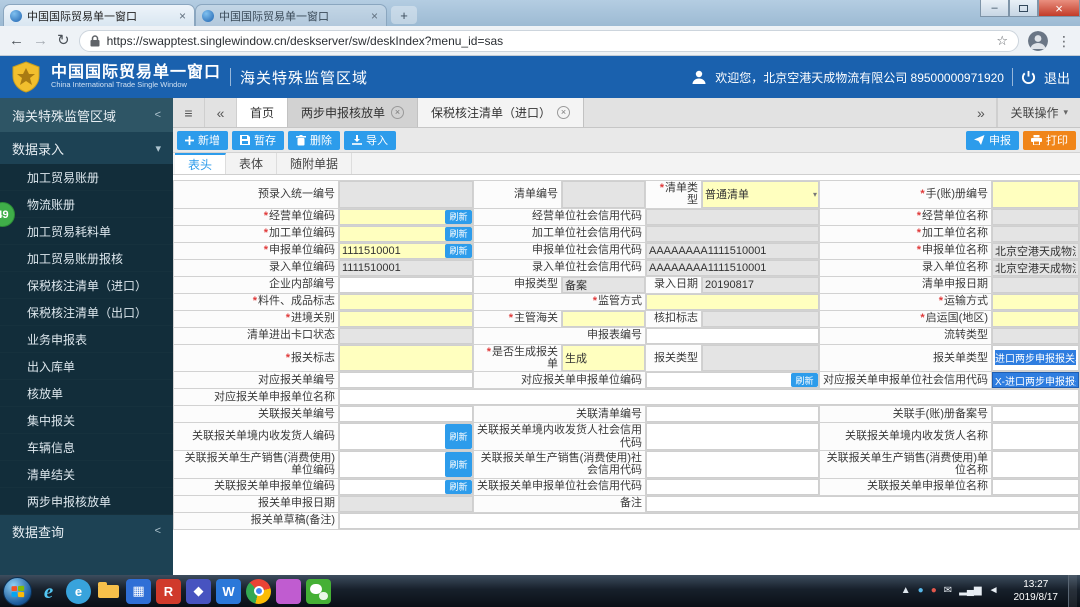  Describe the element at coordinates (761, 285) in the screenshot. I see `form-field: 20190817` at that location.